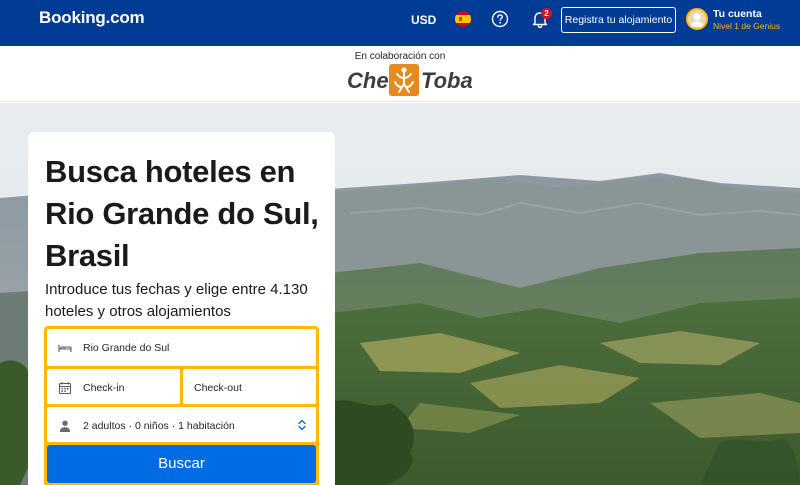  What do you see at coordinates (546, 13) in the screenshot?
I see `notification-count-badge: 2` at bounding box center [546, 13].